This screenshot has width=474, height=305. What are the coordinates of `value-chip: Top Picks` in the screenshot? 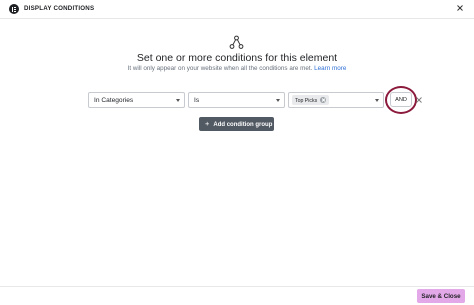 It's located at (311, 100).